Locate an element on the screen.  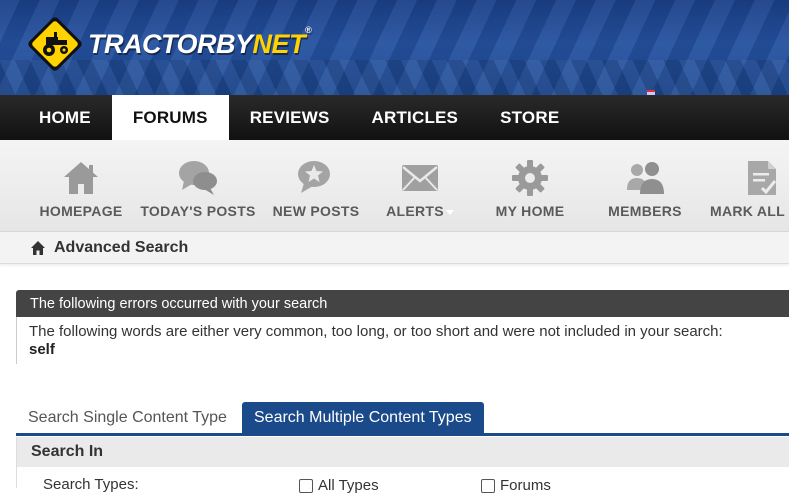
envelope-icon is located at coordinates (420, 178).